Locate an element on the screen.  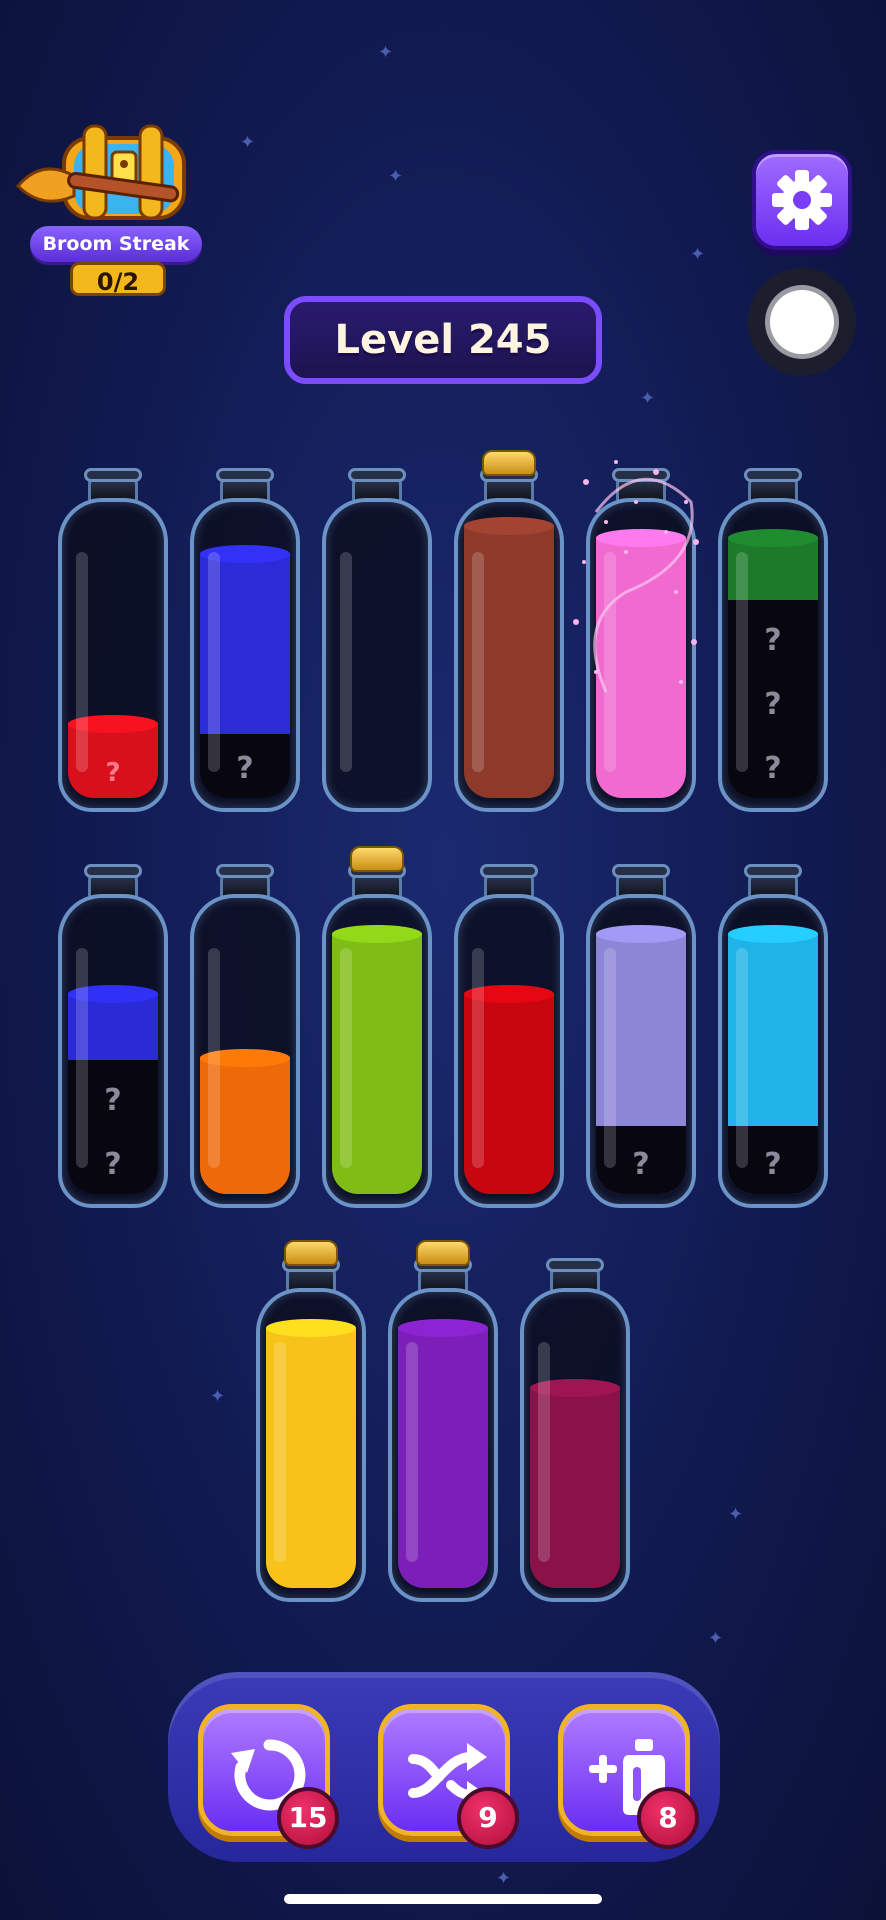
bottle-11: ? is located at coordinates (641, 1033).